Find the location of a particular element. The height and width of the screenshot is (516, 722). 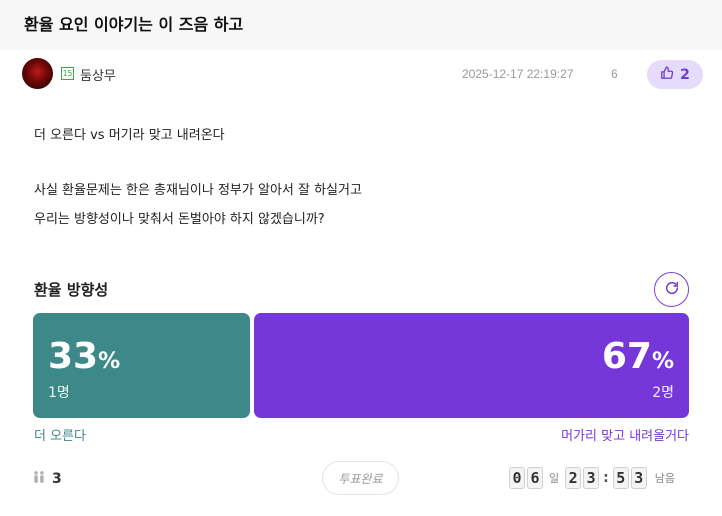

post-title: 환율 요인 이야기는 이 즈음 하고 is located at coordinates (134, 24).